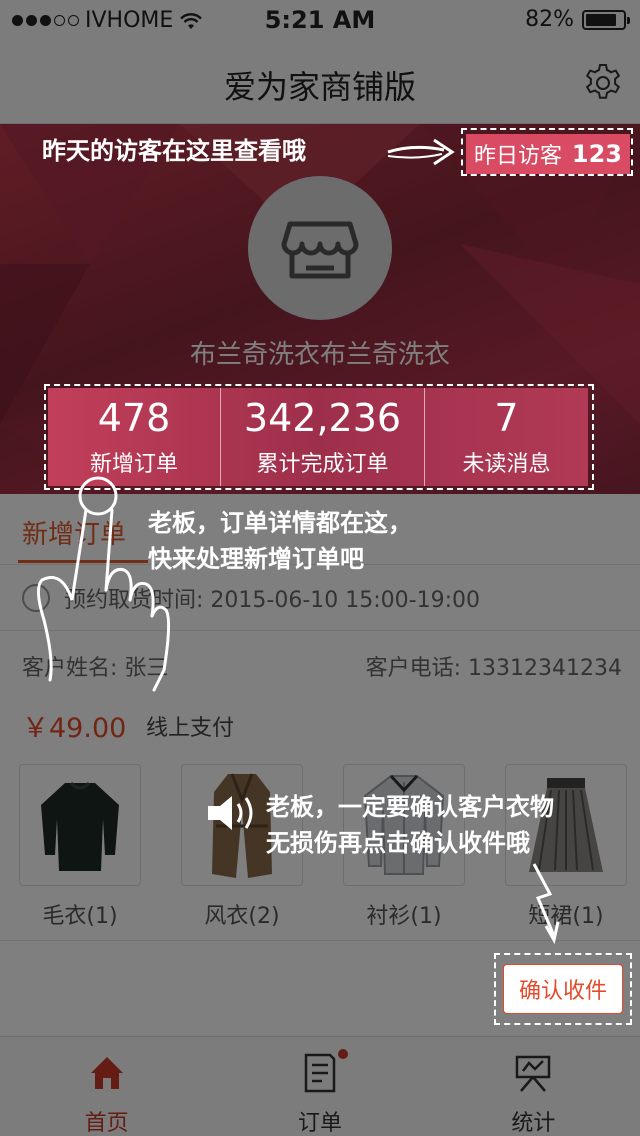  Describe the element at coordinates (230, 813) in the screenshot. I see `speaker-icon` at that location.